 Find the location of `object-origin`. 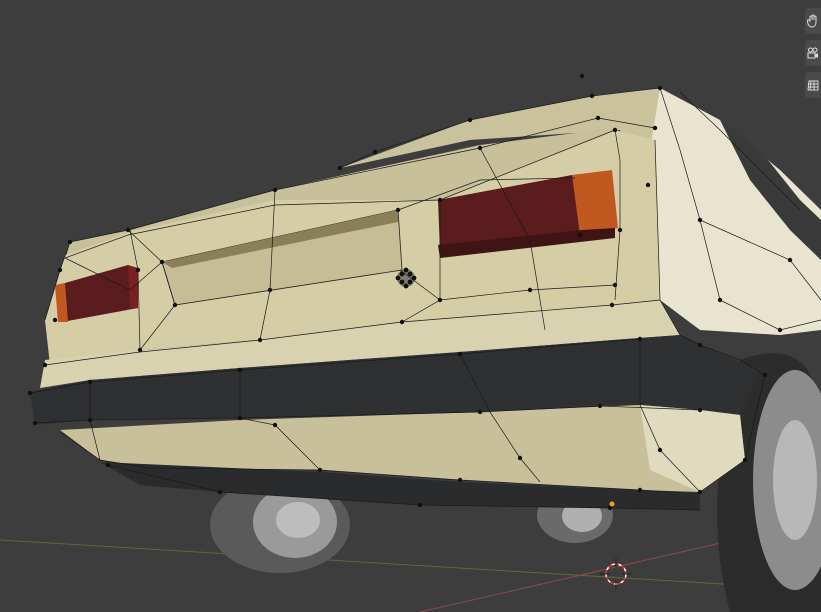

object-origin is located at coordinates (612, 504).